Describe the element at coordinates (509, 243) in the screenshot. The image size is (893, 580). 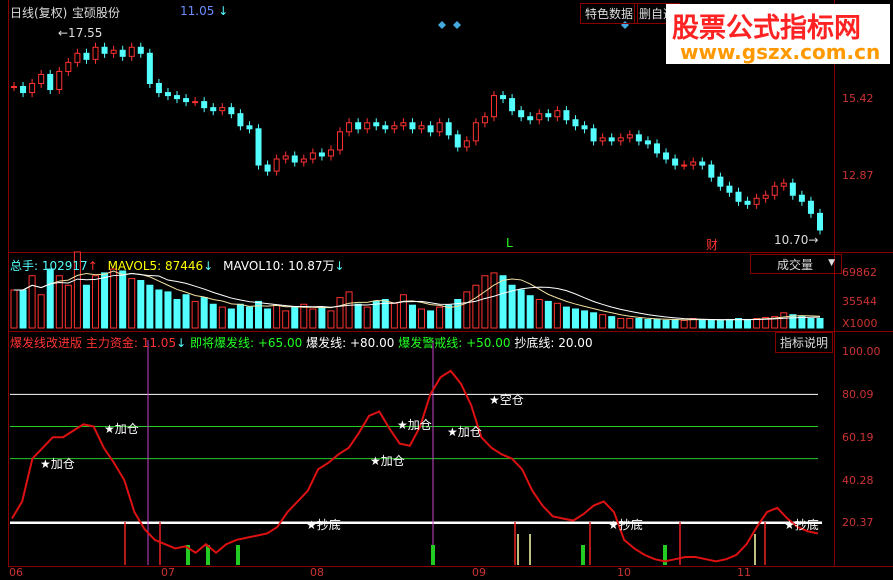
I see `marker-l: L` at that location.